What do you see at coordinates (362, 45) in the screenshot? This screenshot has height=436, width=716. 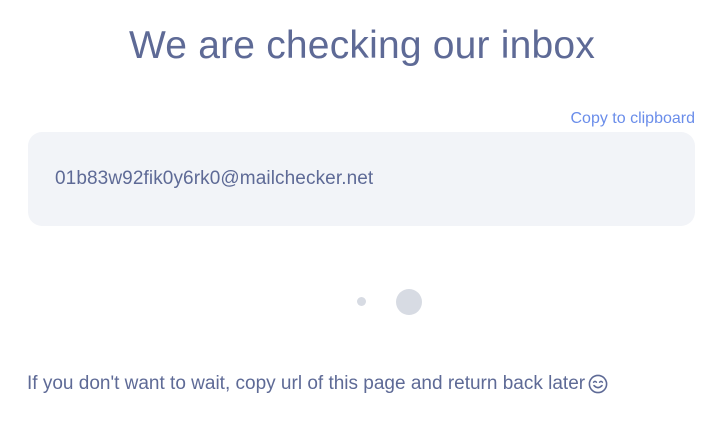 I see `page-title: We are checking our inbox` at bounding box center [362, 45].